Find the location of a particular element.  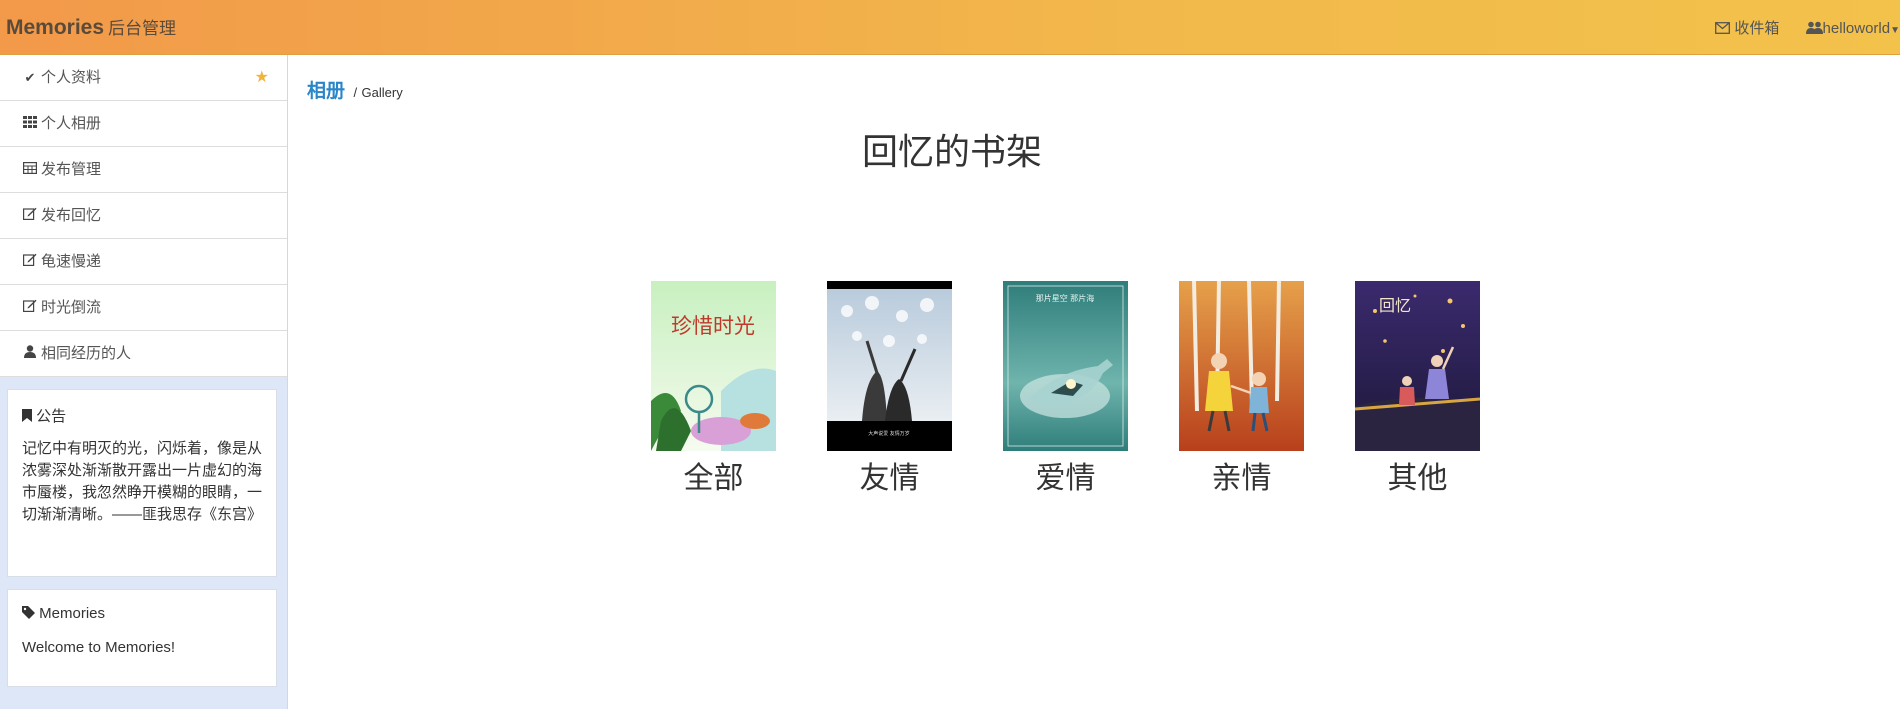

album-cover-image: 大声说爱 友情万岁 is located at coordinates (889, 366).